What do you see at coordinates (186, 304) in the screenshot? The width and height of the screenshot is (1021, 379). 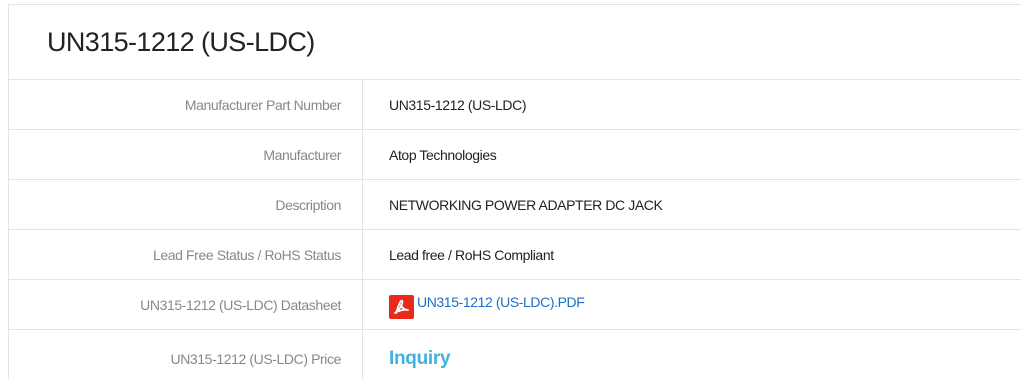 I see `row-label: UN315-1212 (US-LDC) Datasheet` at bounding box center [186, 304].